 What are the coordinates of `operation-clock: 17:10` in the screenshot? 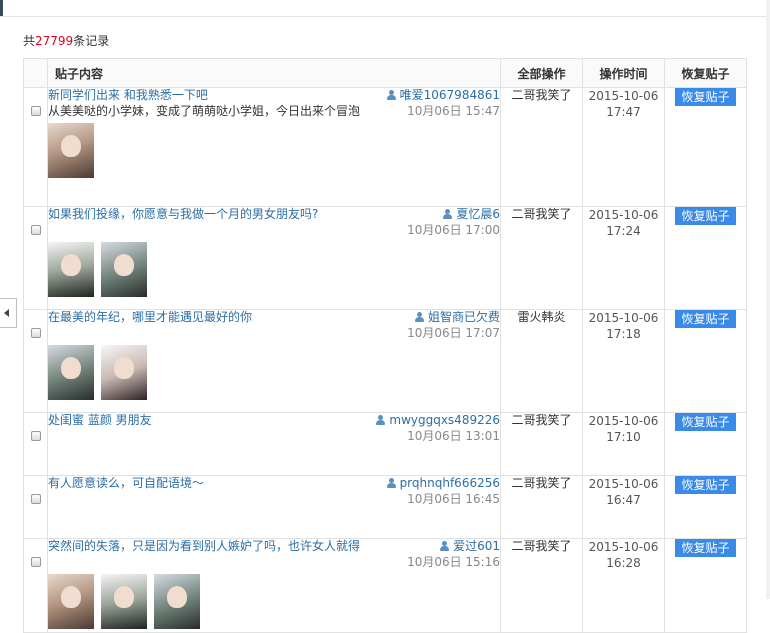 It's located at (623, 437).